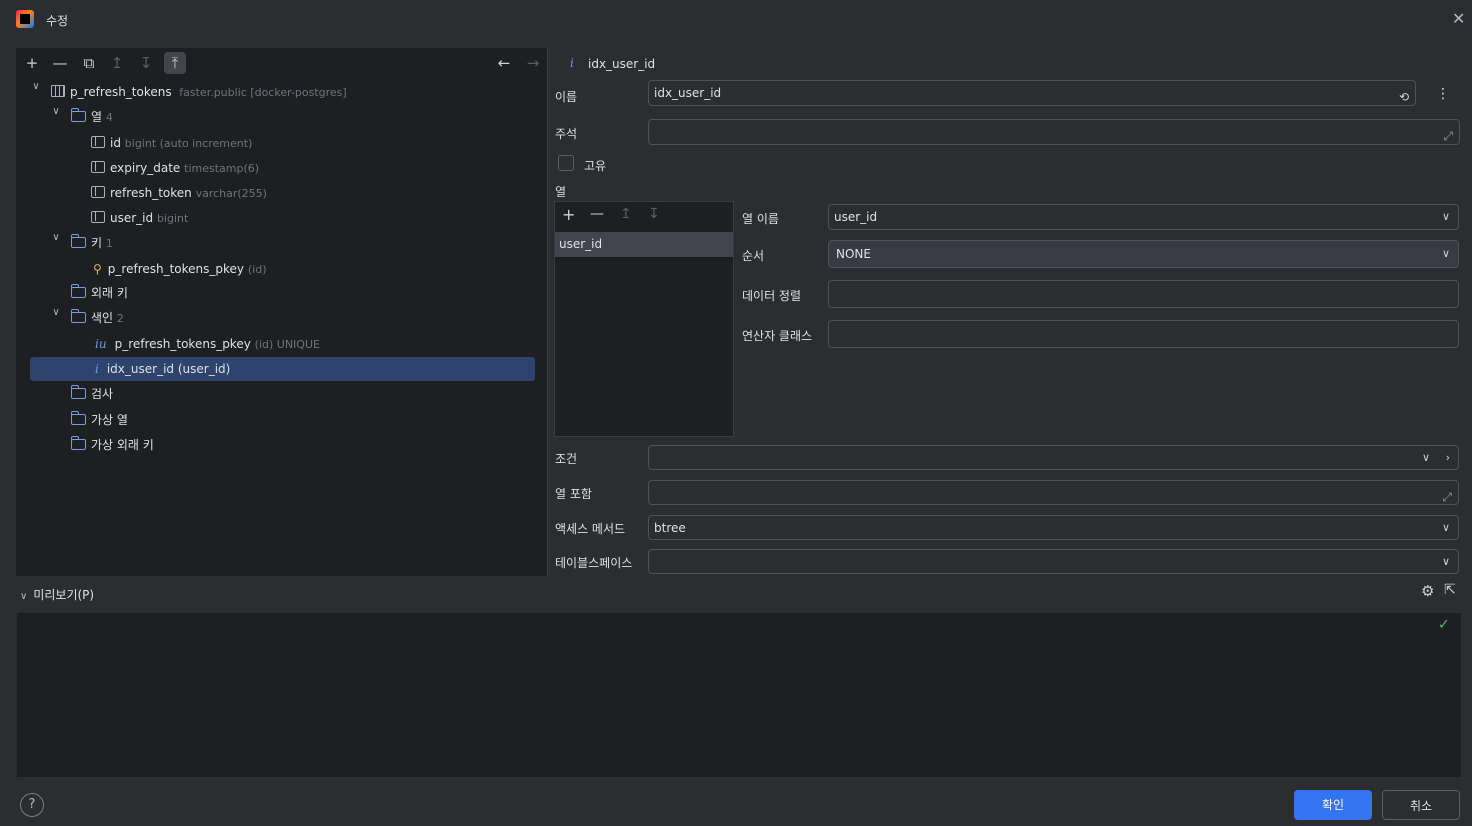 The image size is (1472, 826). Describe the element at coordinates (146, 63) in the screenshot. I see `move-down-button: ↧` at that location.